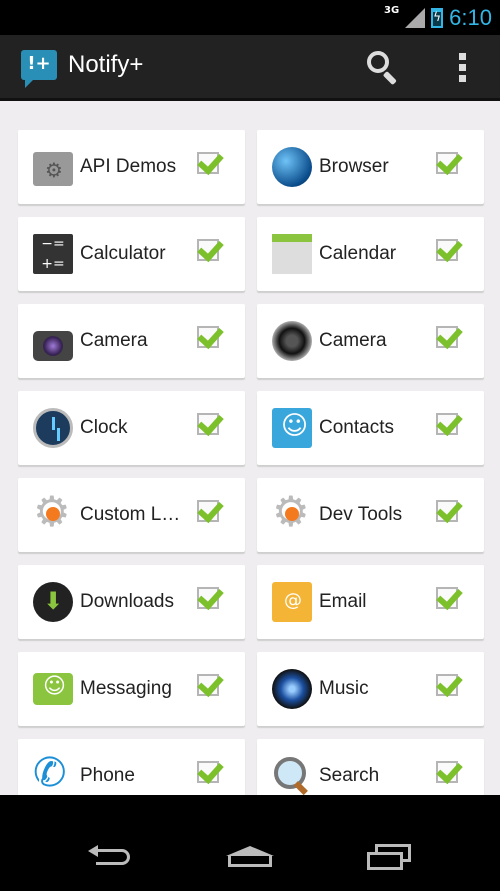 The image size is (500, 891). I want to click on battery-charging-icon, so click(437, 17).